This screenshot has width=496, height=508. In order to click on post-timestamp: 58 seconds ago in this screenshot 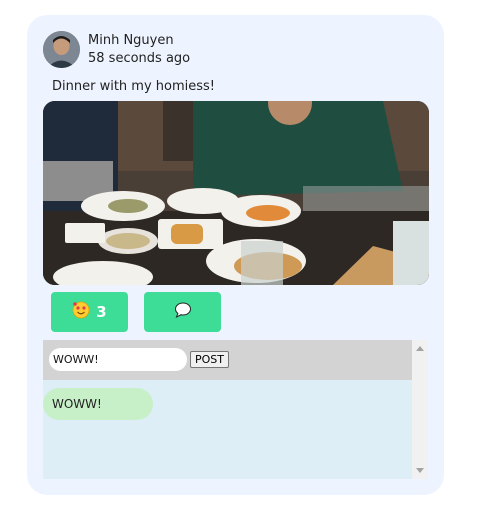, I will do `click(139, 58)`.